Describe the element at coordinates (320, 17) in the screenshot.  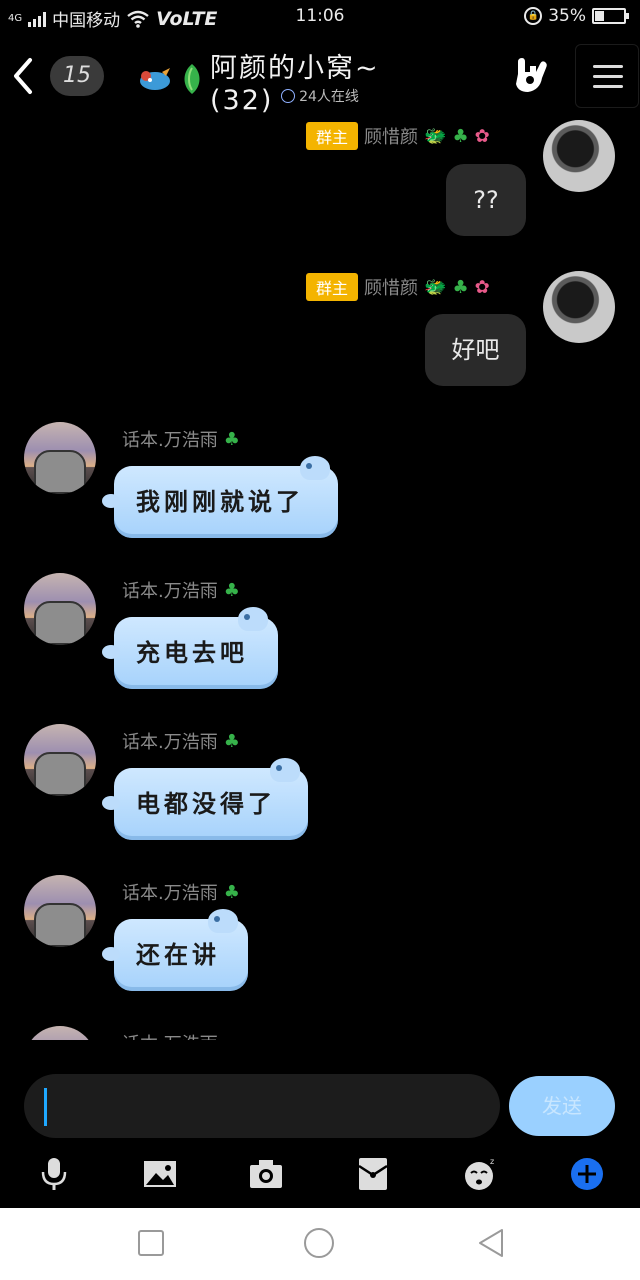
I see `status-bar: 4G 中国移动 VoLTE 11:06 🔒 35%` at that location.